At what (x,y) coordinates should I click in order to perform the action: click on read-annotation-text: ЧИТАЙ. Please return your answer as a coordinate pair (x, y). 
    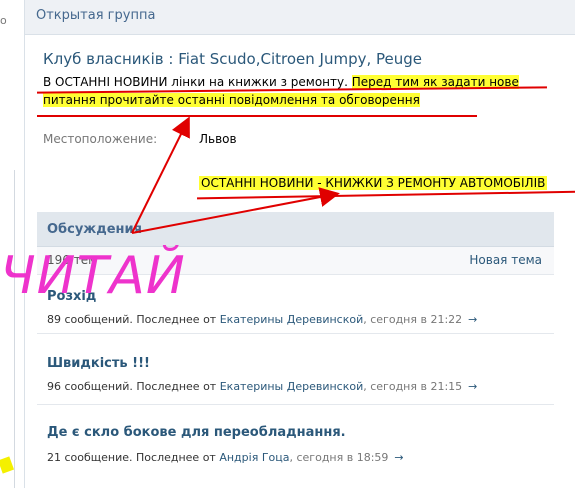
    Looking at the image, I should click on (93, 276).